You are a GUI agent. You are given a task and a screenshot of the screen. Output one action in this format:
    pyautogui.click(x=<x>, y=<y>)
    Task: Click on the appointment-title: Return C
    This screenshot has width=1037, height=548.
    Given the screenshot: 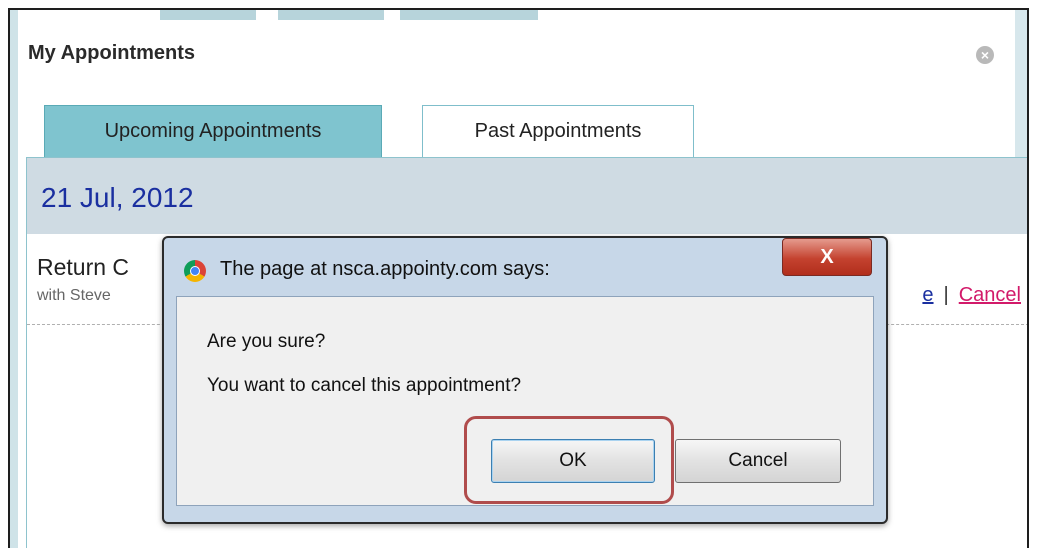 What is the action you would take?
    pyautogui.click(x=83, y=267)
    